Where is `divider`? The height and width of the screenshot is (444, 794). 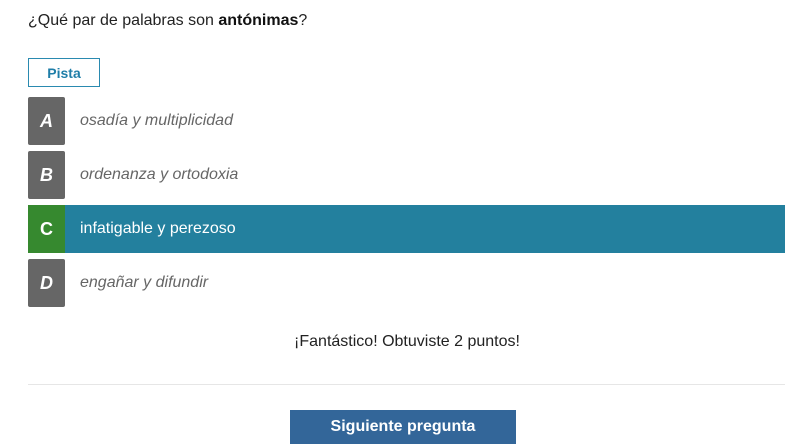 divider is located at coordinates (406, 384).